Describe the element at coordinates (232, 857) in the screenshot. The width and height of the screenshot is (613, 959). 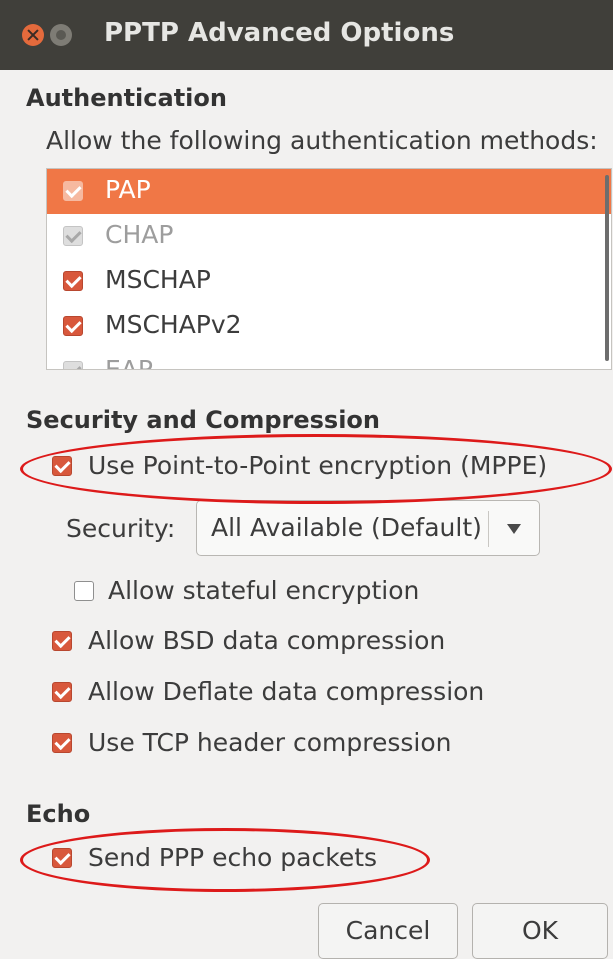
I see `send-echo-label: Send PPP echo packets` at that location.